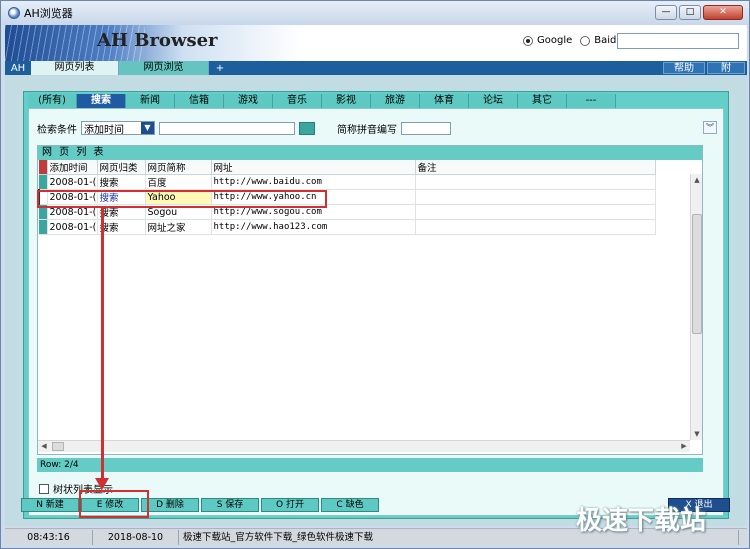  What do you see at coordinates (57, 130) in the screenshot?
I see `condition-label: 检索条件` at bounding box center [57, 130].